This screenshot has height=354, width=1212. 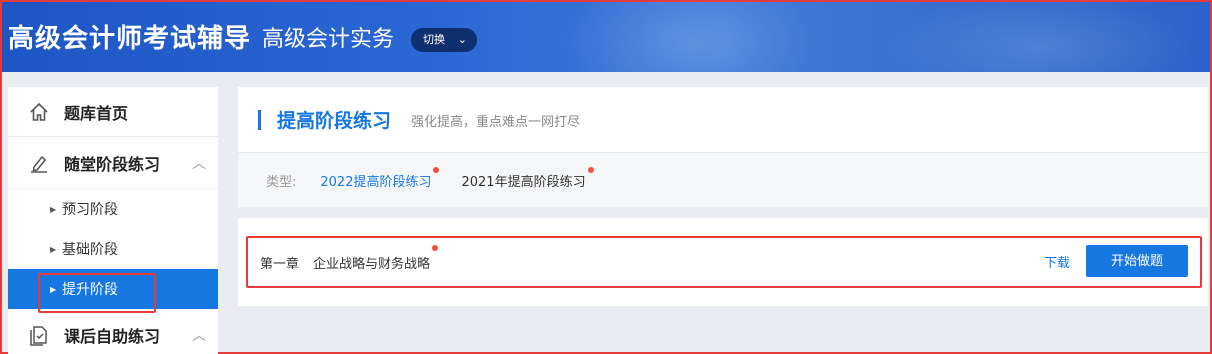 What do you see at coordinates (130, 39) in the screenshot?
I see `site-title: 高级会计师考试辅导` at bounding box center [130, 39].